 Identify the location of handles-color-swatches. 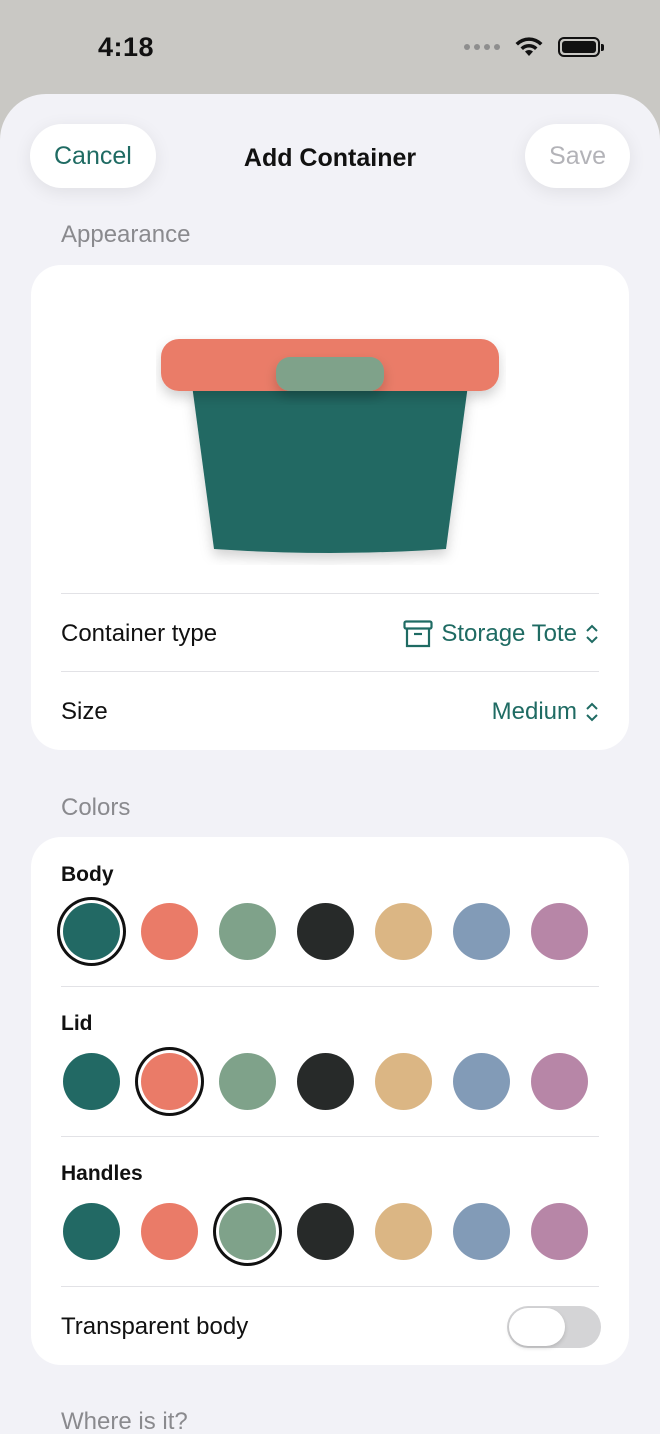
(325, 1231).